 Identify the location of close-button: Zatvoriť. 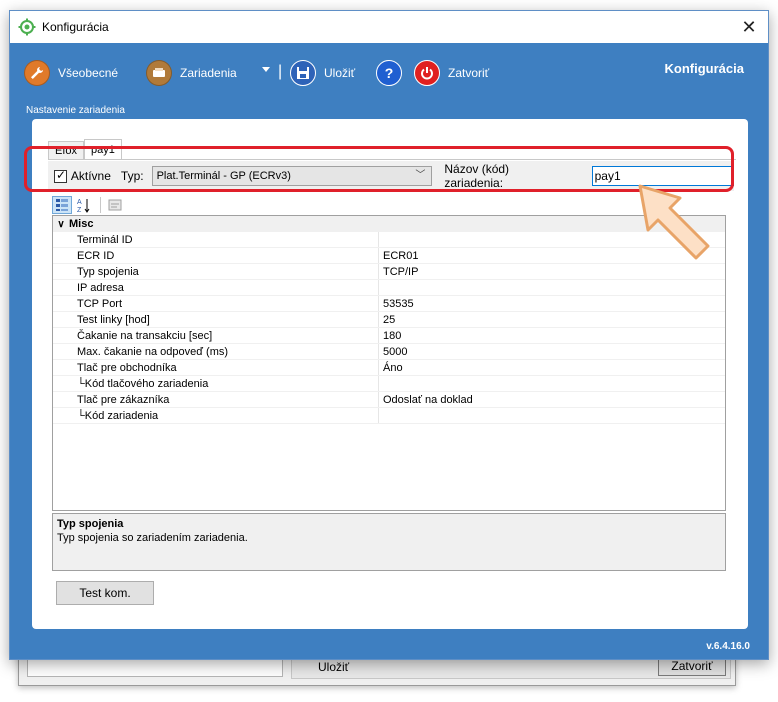
(451, 73).